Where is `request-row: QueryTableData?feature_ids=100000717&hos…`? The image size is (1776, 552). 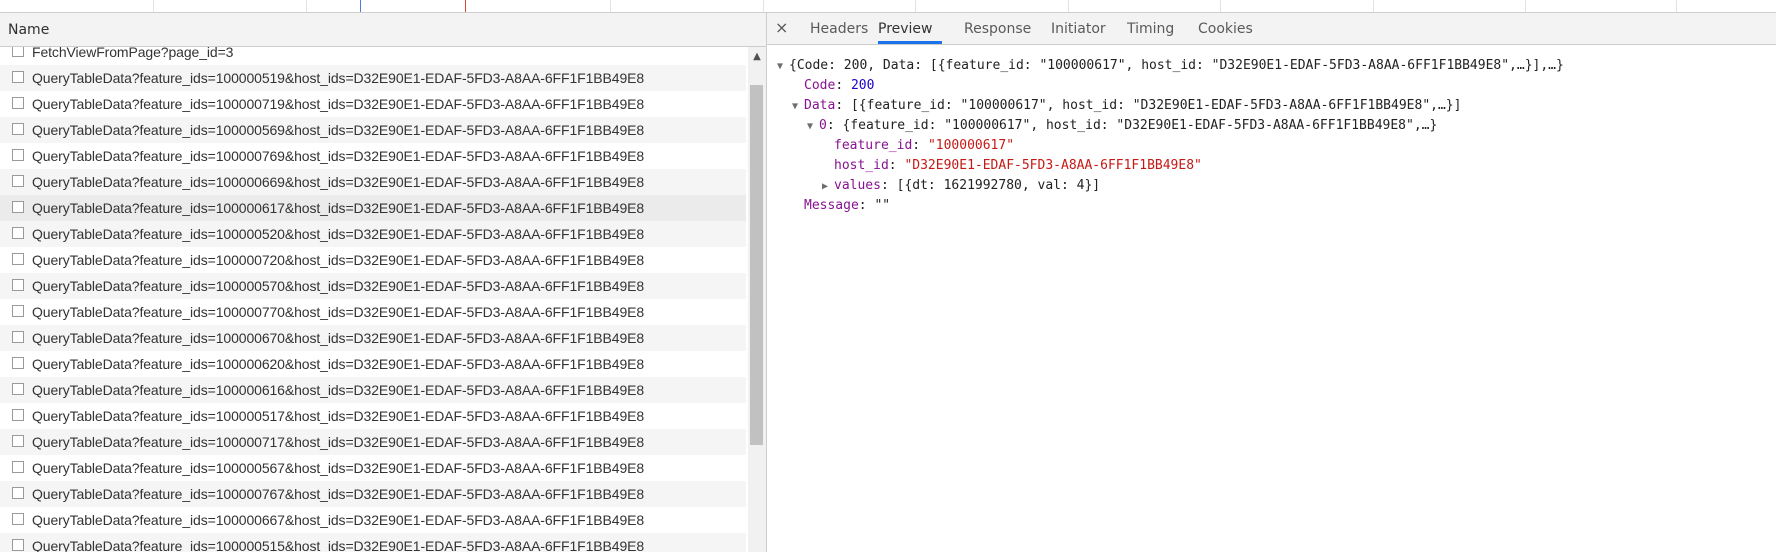 request-row: QueryTableData?feature_ids=100000717&hos… is located at coordinates (373, 442).